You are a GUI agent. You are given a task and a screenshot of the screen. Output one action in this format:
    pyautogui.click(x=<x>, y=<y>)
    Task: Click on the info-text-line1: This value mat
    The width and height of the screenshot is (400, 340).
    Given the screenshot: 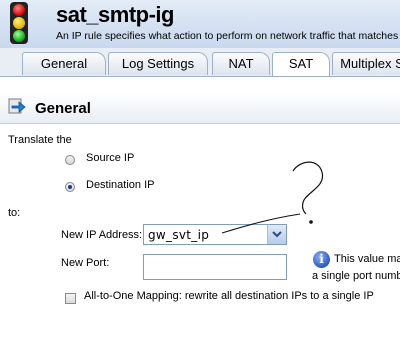 What is the action you would take?
    pyautogui.click(x=367, y=259)
    